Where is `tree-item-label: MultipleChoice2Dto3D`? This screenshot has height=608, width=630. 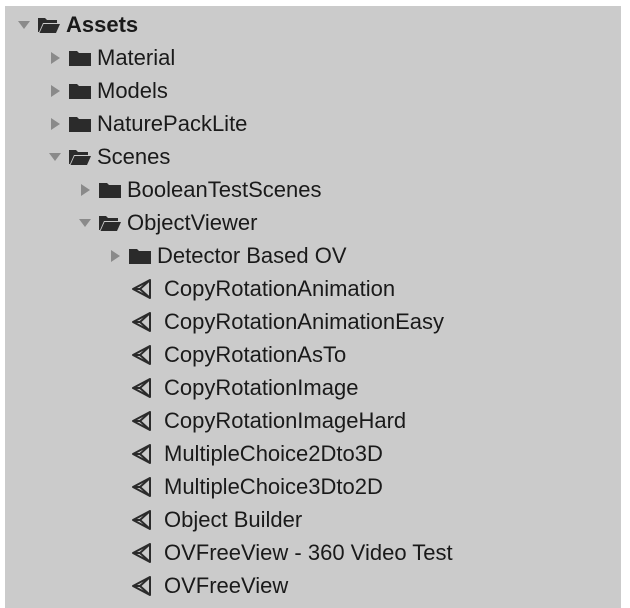
tree-item-label: MultipleChoice2Dto3D is located at coordinates (273, 453).